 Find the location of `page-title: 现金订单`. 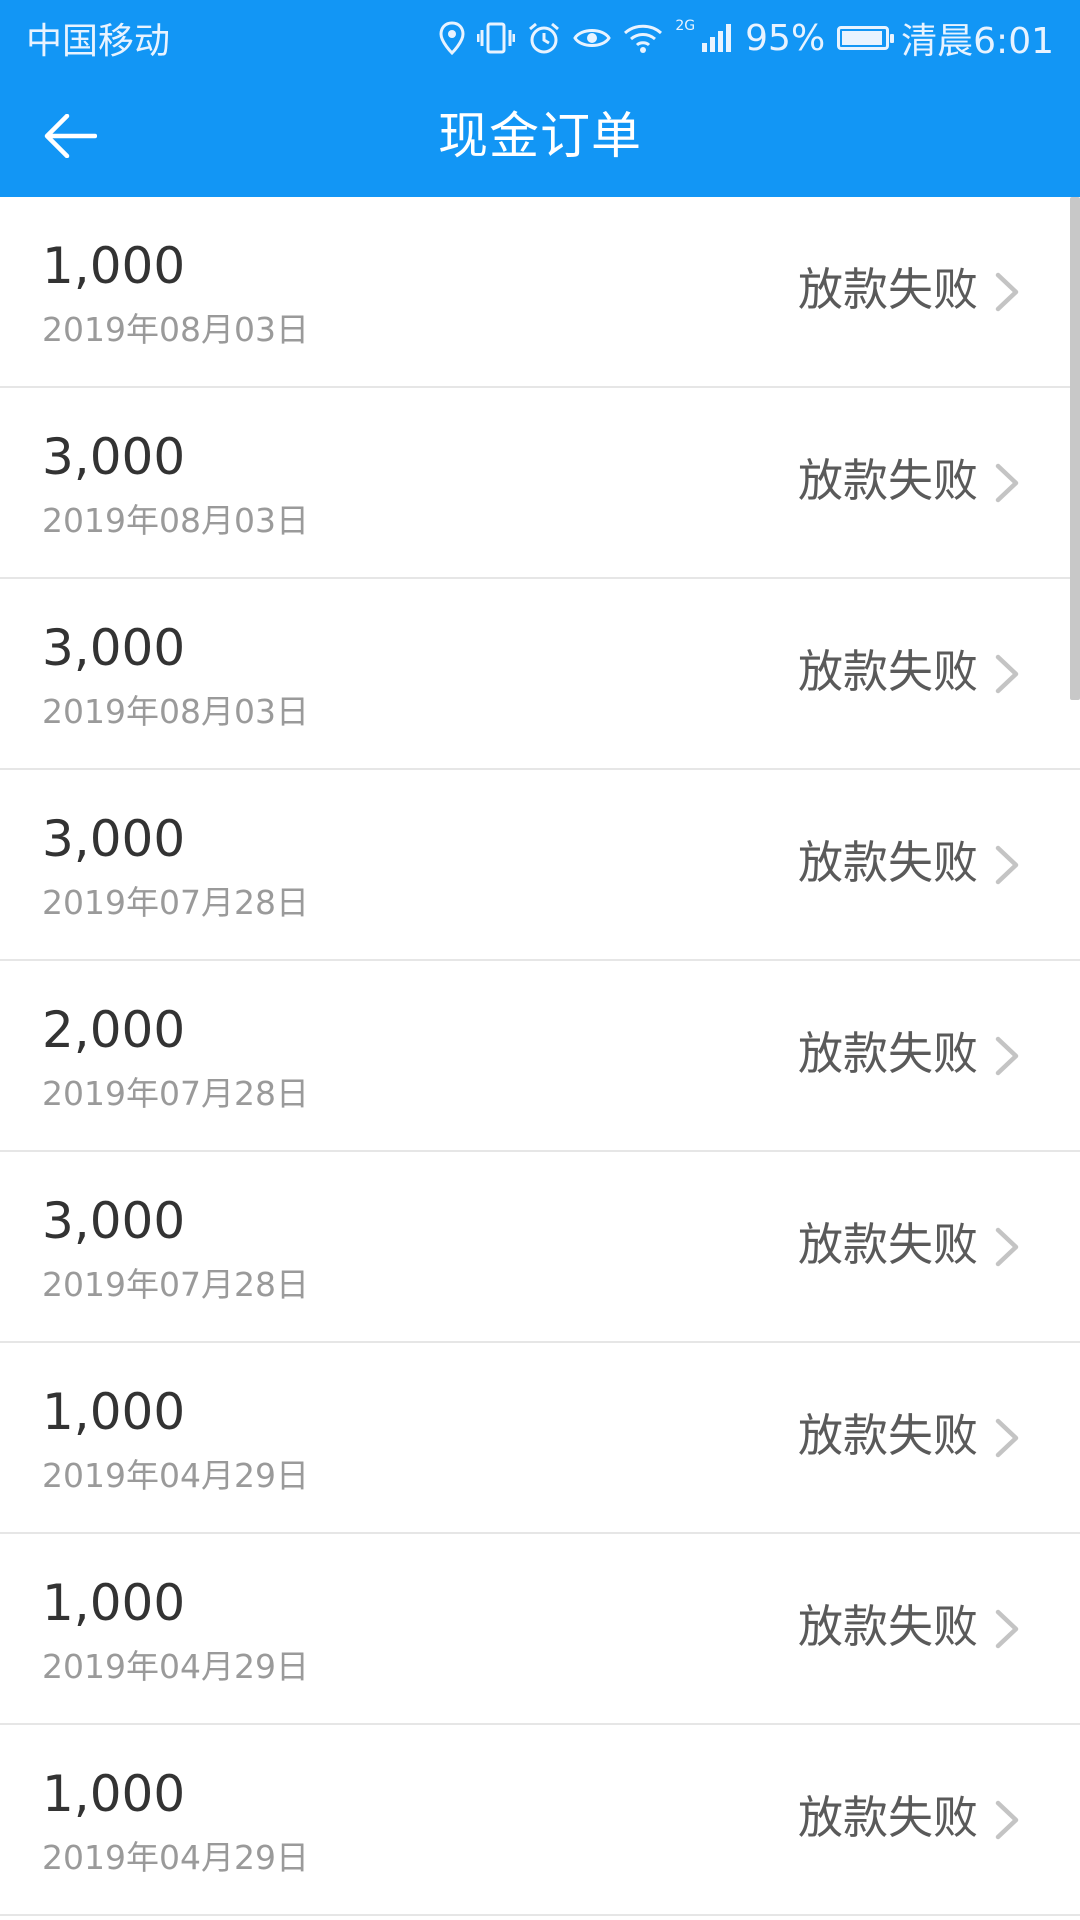

page-title: 现金订单 is located at coordinates (540, 136).